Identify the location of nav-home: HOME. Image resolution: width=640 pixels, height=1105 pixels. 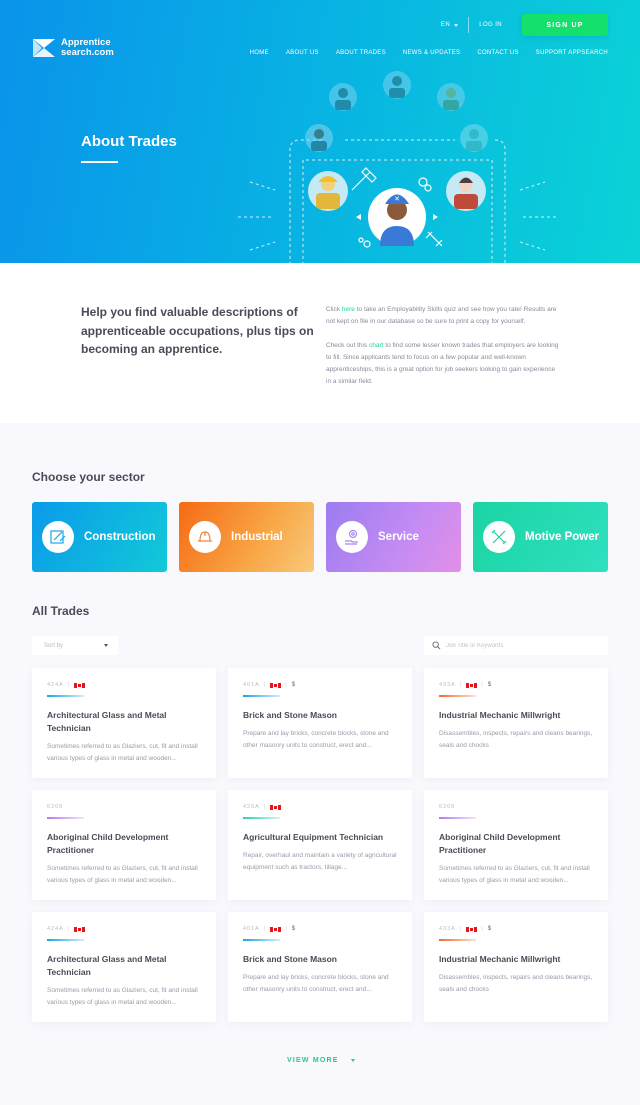
(259, 53).